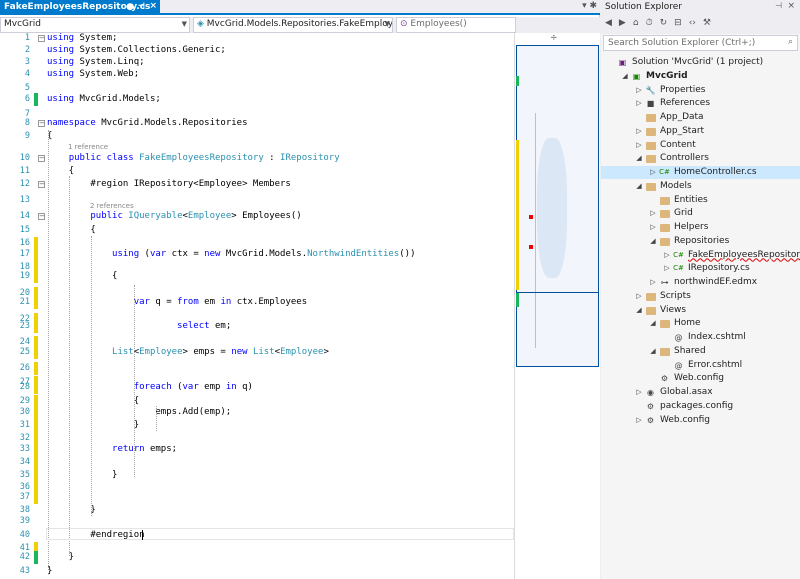 The width and height of the screenshot is (800, 579). I want to click on code-line: using System.Linq;, so click(96, 62).